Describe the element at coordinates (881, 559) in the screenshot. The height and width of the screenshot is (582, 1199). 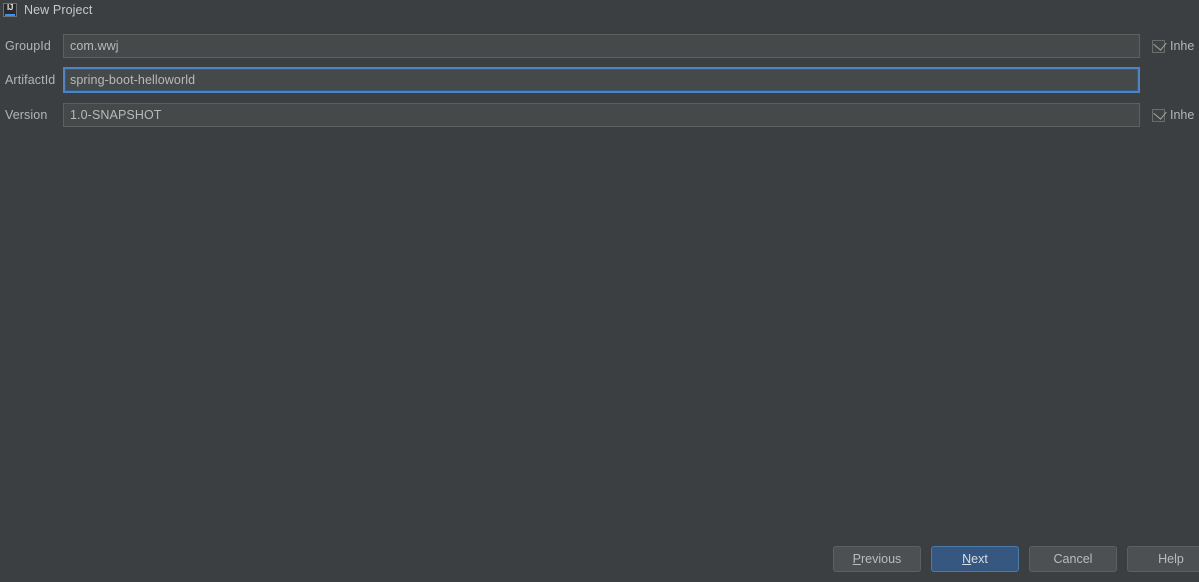
I see `previous-button-label: revious` at that location.